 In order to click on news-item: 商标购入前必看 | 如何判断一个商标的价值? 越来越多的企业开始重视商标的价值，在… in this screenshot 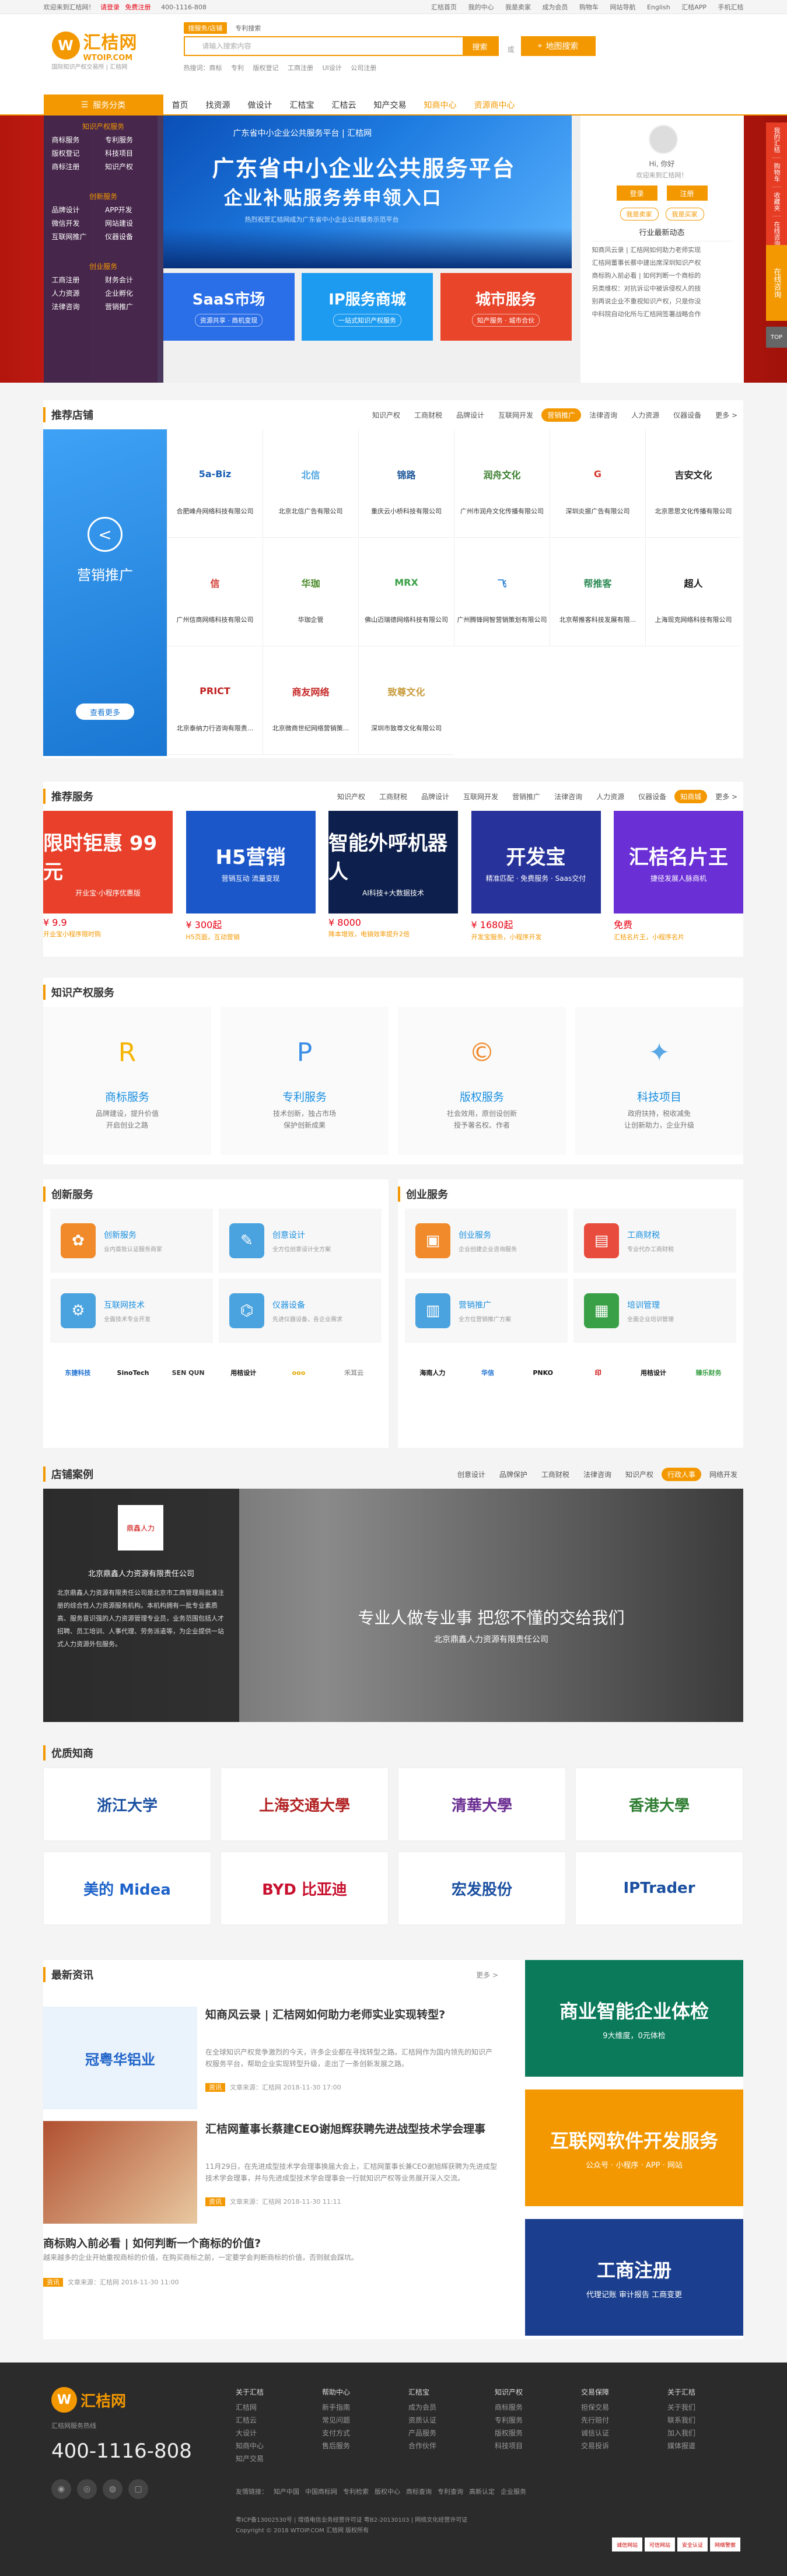, I will do `click(270, 2278)`.